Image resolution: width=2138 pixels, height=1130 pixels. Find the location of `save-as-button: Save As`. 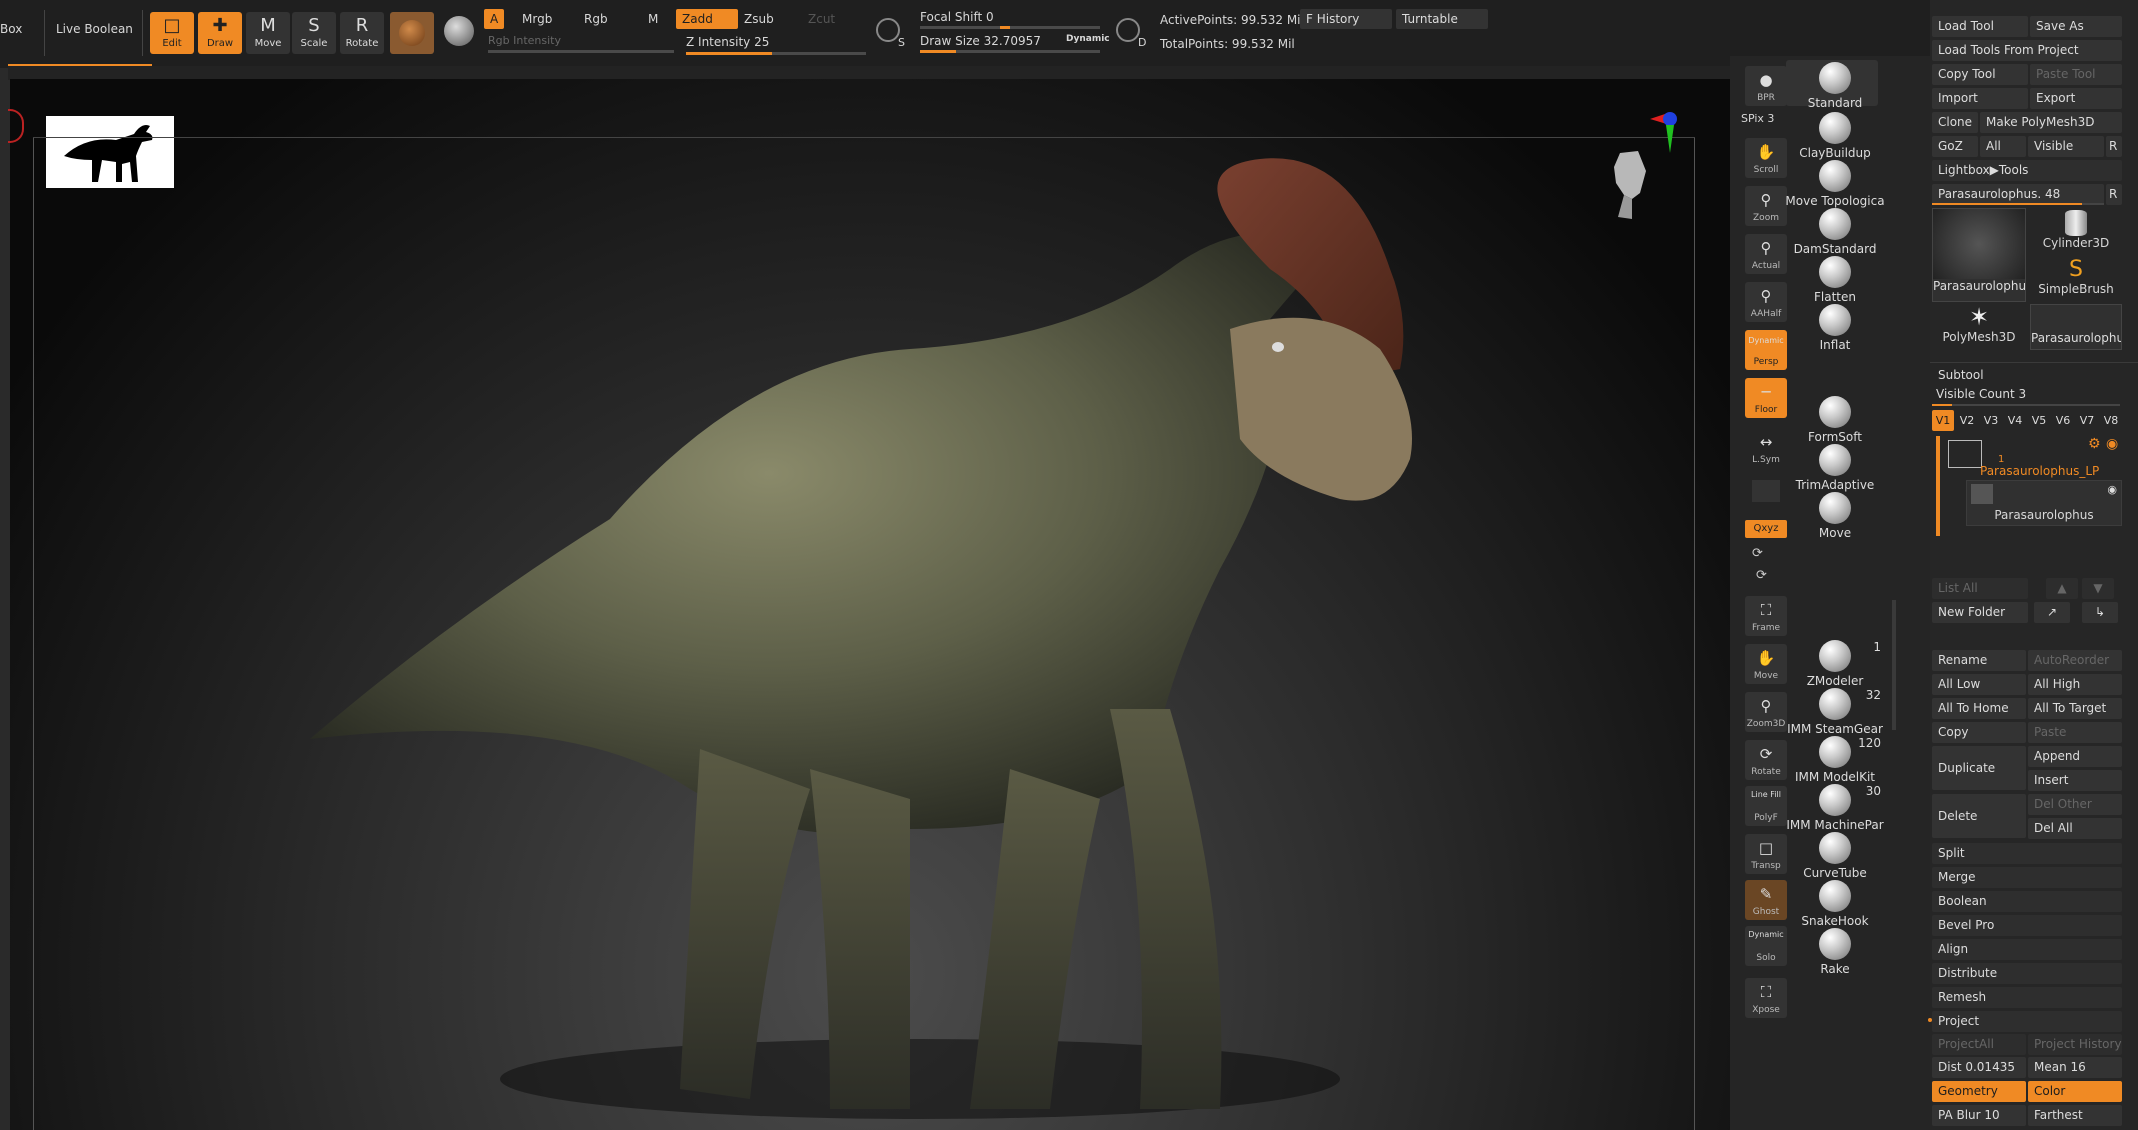

save-as-button: Save As is located at coordinates (2076, 26).